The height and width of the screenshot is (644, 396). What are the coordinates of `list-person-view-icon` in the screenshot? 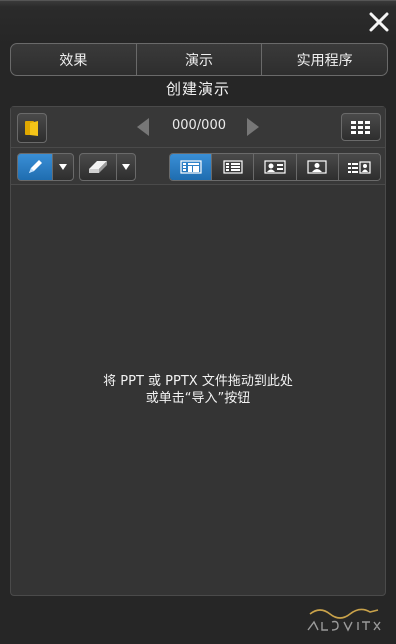 It's located at (360, 167).